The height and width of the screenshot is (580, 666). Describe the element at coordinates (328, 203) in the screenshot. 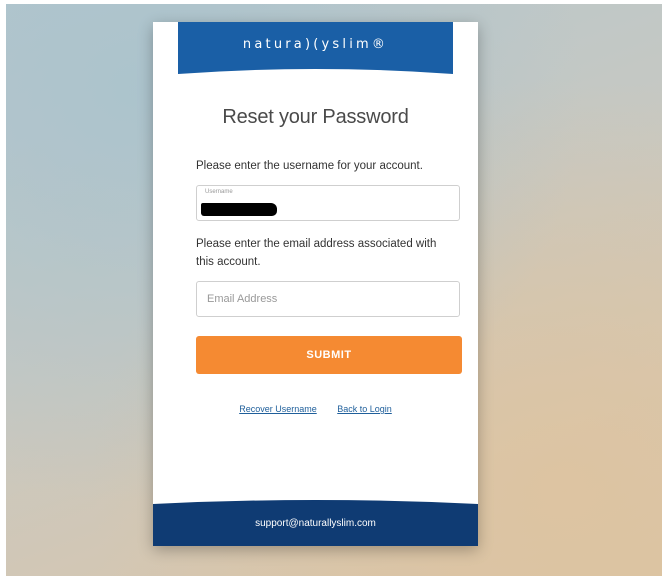

I see `username-field: Username` at that location.